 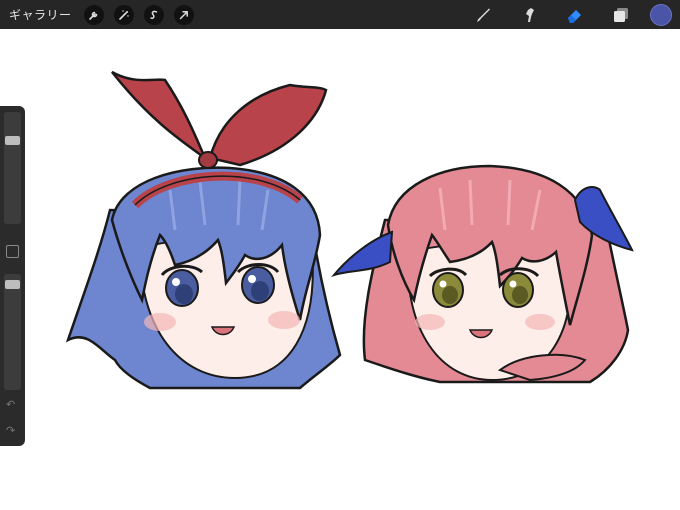 What do you see at coordinates (621, 14) in the screenshot?
I see `layers-icon` at bounding box center [621, 14].